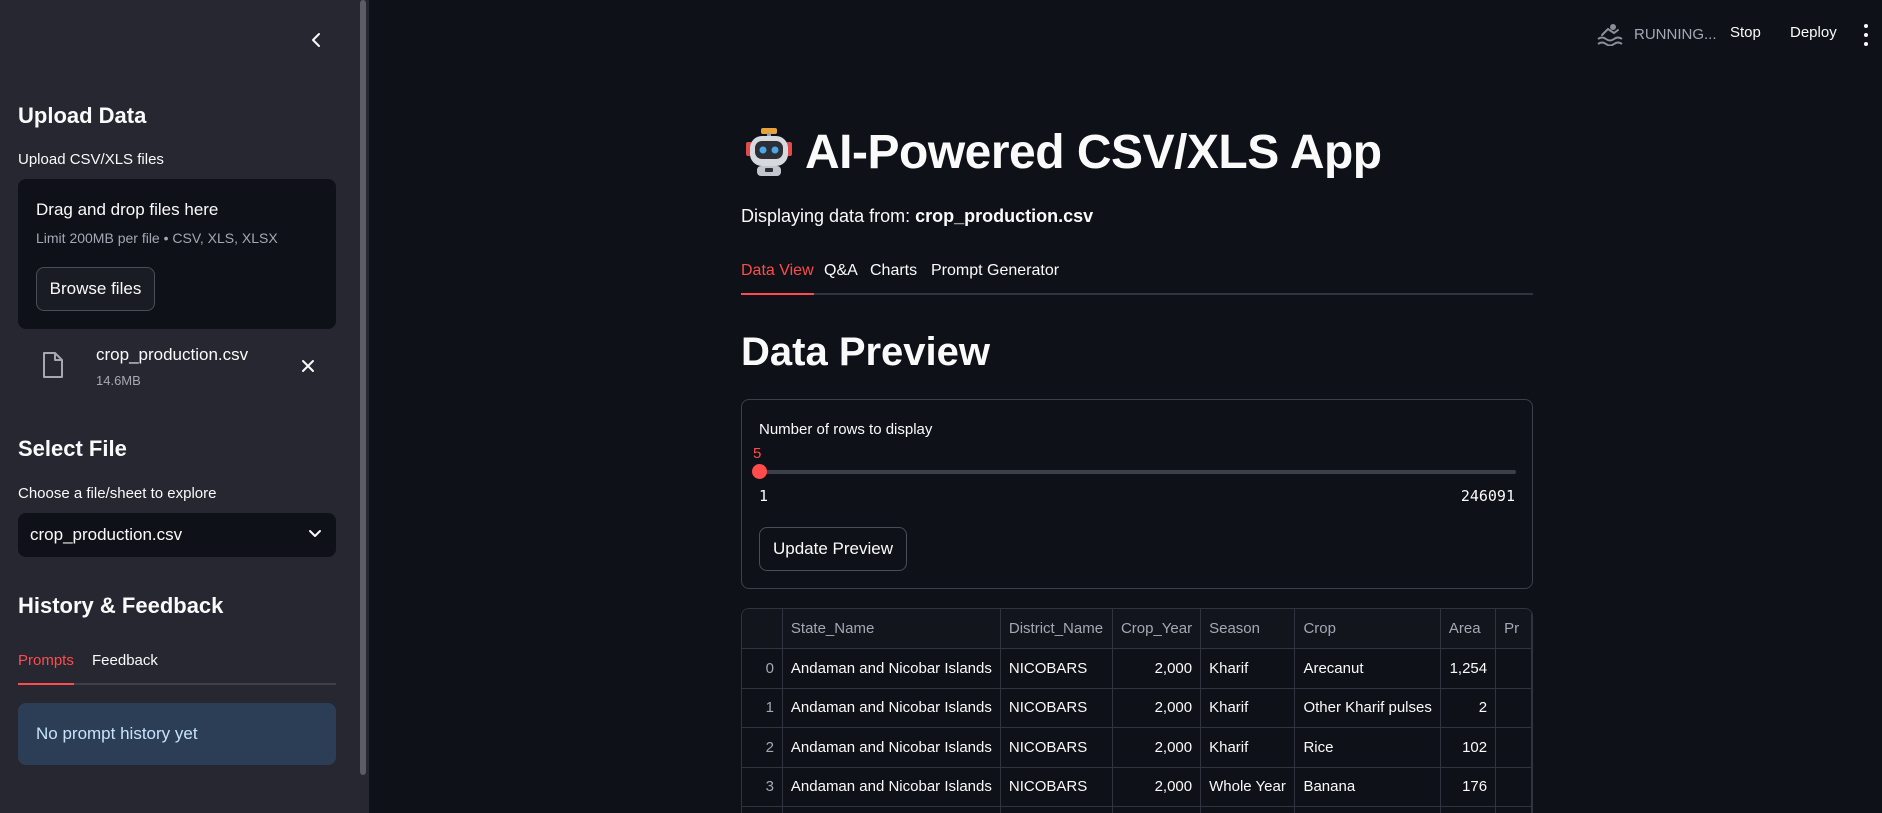  I want to click on column-header: Pr, so click(1513, 629).